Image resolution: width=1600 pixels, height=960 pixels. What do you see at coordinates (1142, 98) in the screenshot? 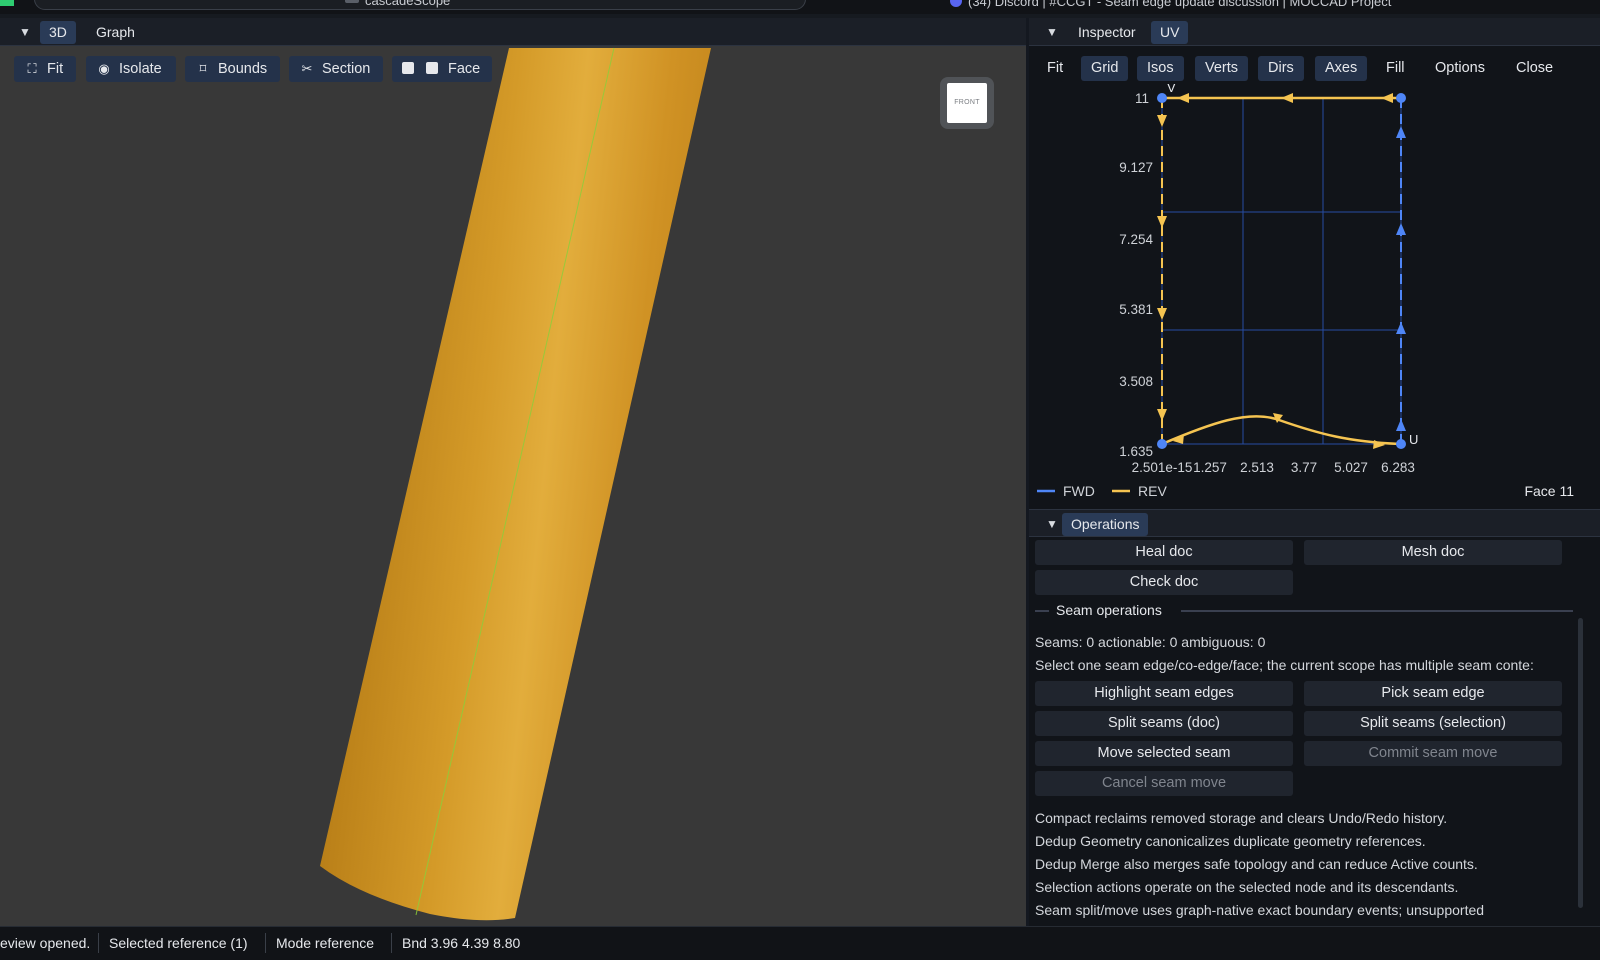
I see `uv-y-tick: 11` at bounding box center [1142, 98].